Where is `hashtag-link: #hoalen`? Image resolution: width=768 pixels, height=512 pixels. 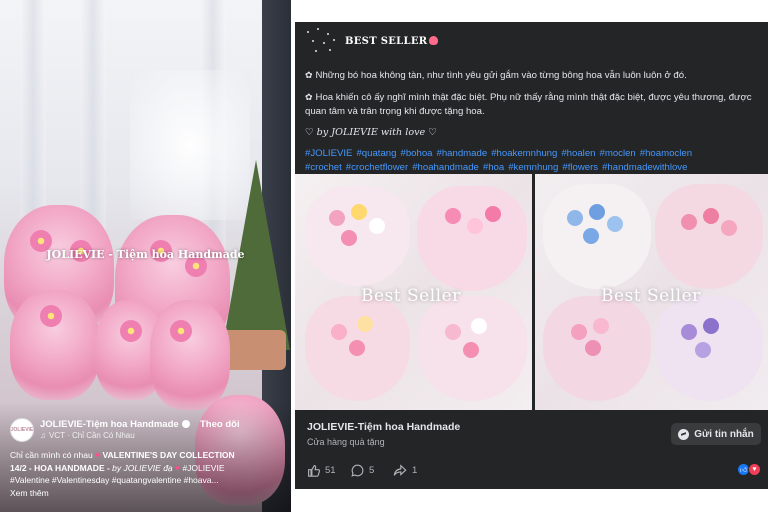 hashtag-link: #hoalen is located at coordinates (578, 153).